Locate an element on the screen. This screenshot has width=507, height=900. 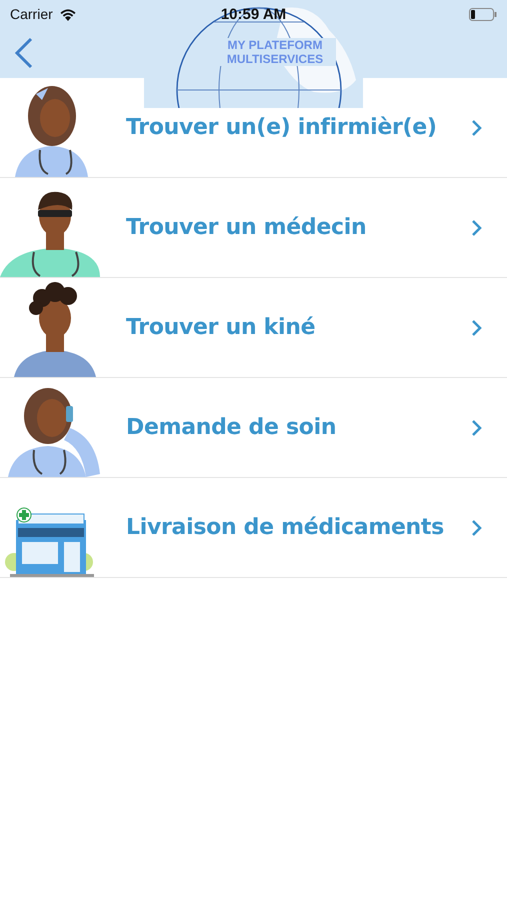
menu-item: Trouver un médecin is located at coordinates (253, 228).